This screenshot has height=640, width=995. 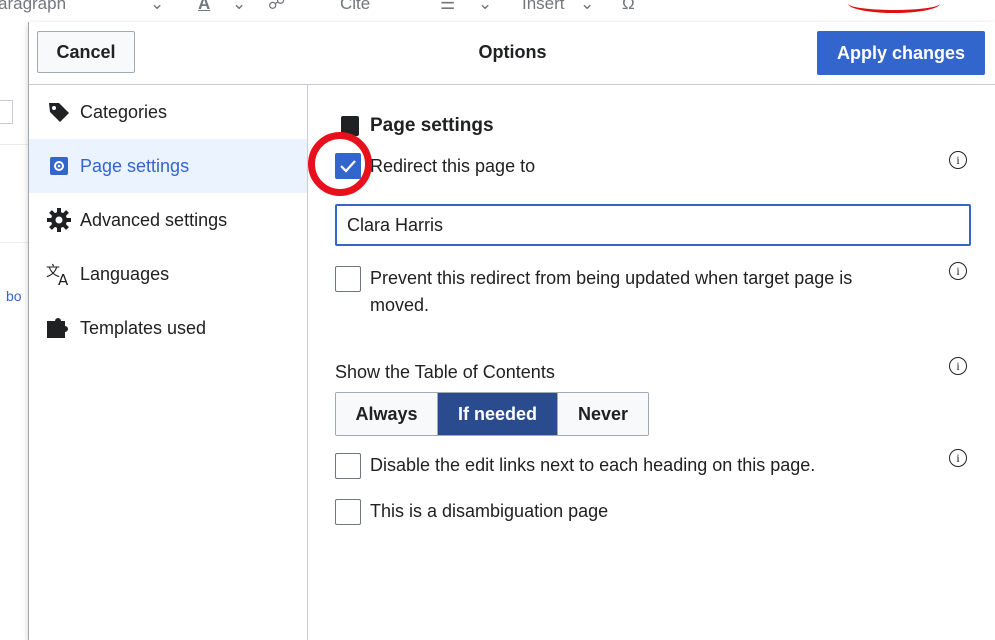 I want to click on cite-label: Cite, so click(x=355, y=6).